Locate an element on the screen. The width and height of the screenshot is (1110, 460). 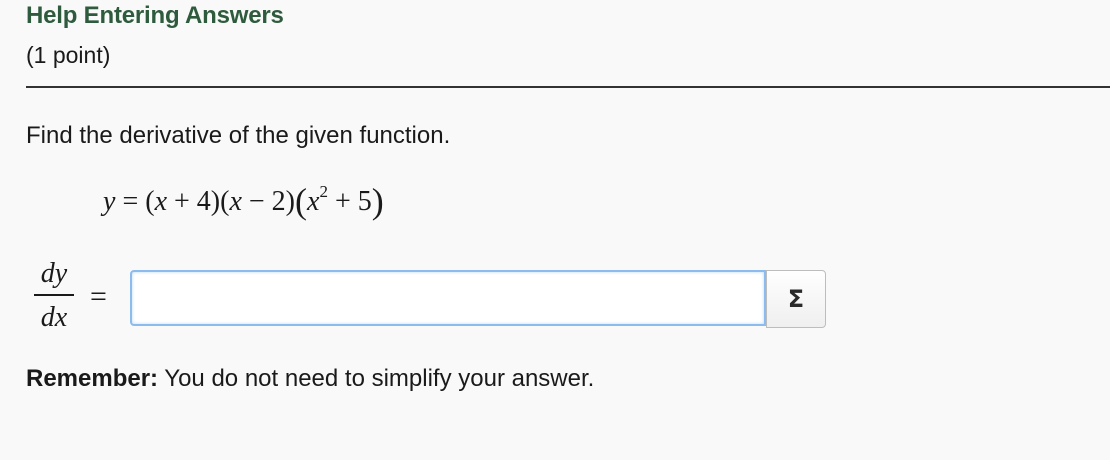
help-entering-answers-link: Help Entering Answers is located at coordinates (155, 16).